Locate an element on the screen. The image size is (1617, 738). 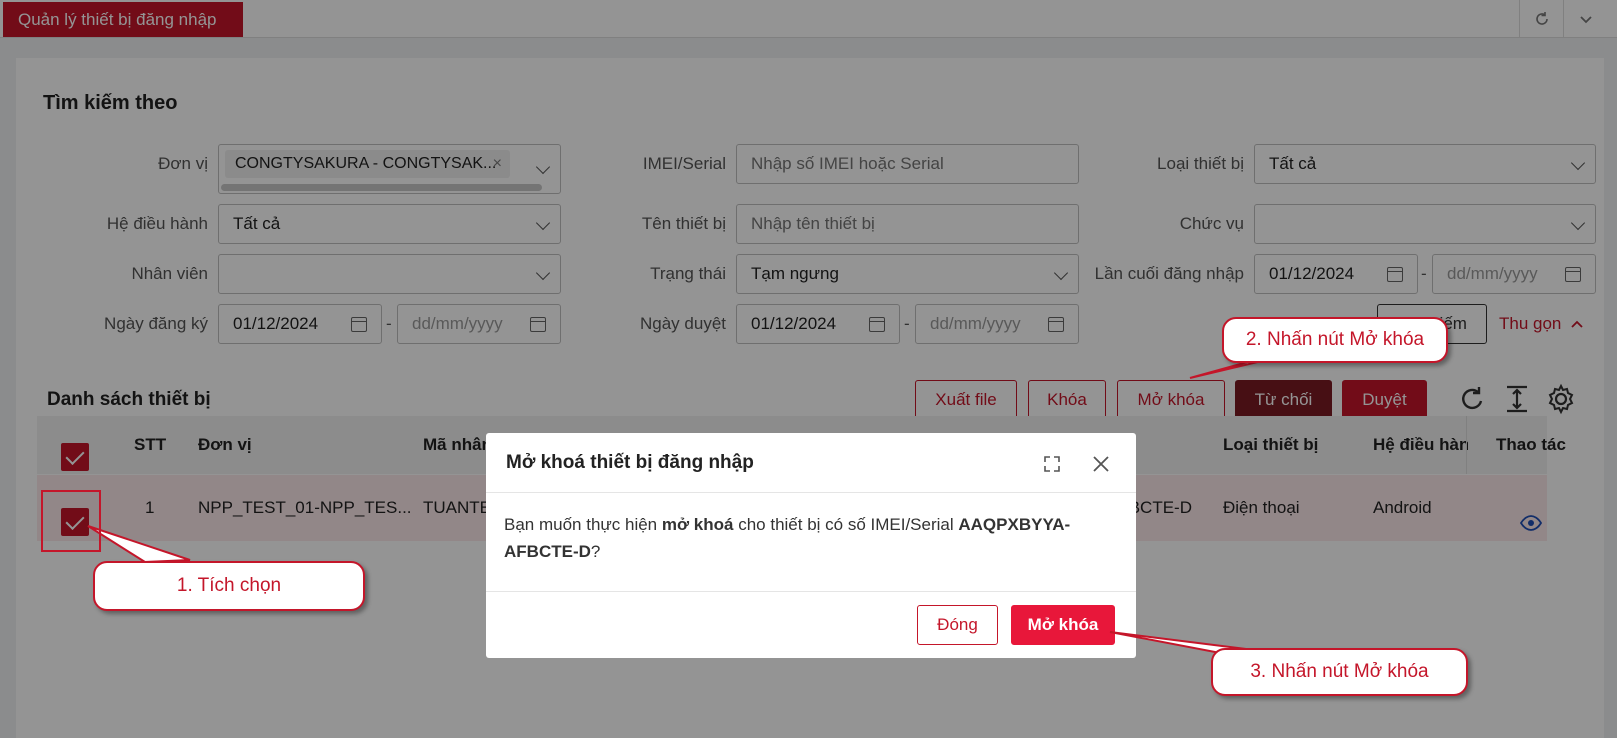
checkbox-highlight is located at coordinates (71, 521).